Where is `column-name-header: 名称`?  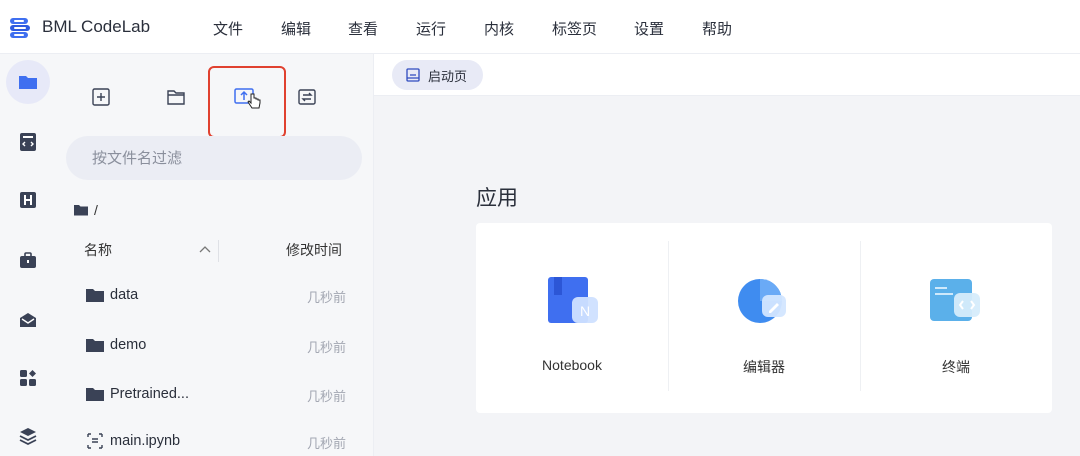
column-name-header: 名称 is located at coordinates (98, 250).